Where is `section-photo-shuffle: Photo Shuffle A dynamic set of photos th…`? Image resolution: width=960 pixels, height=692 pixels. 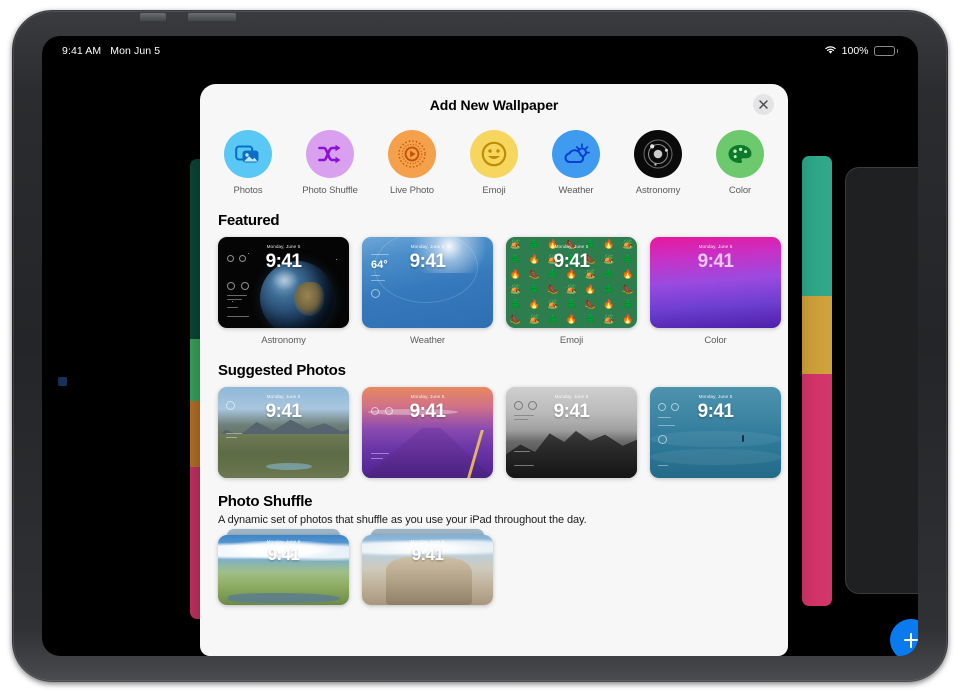 section-photo-shuffle: Photo Shuffle A dynamic set of photos th… is located at coordinates (494, 549).